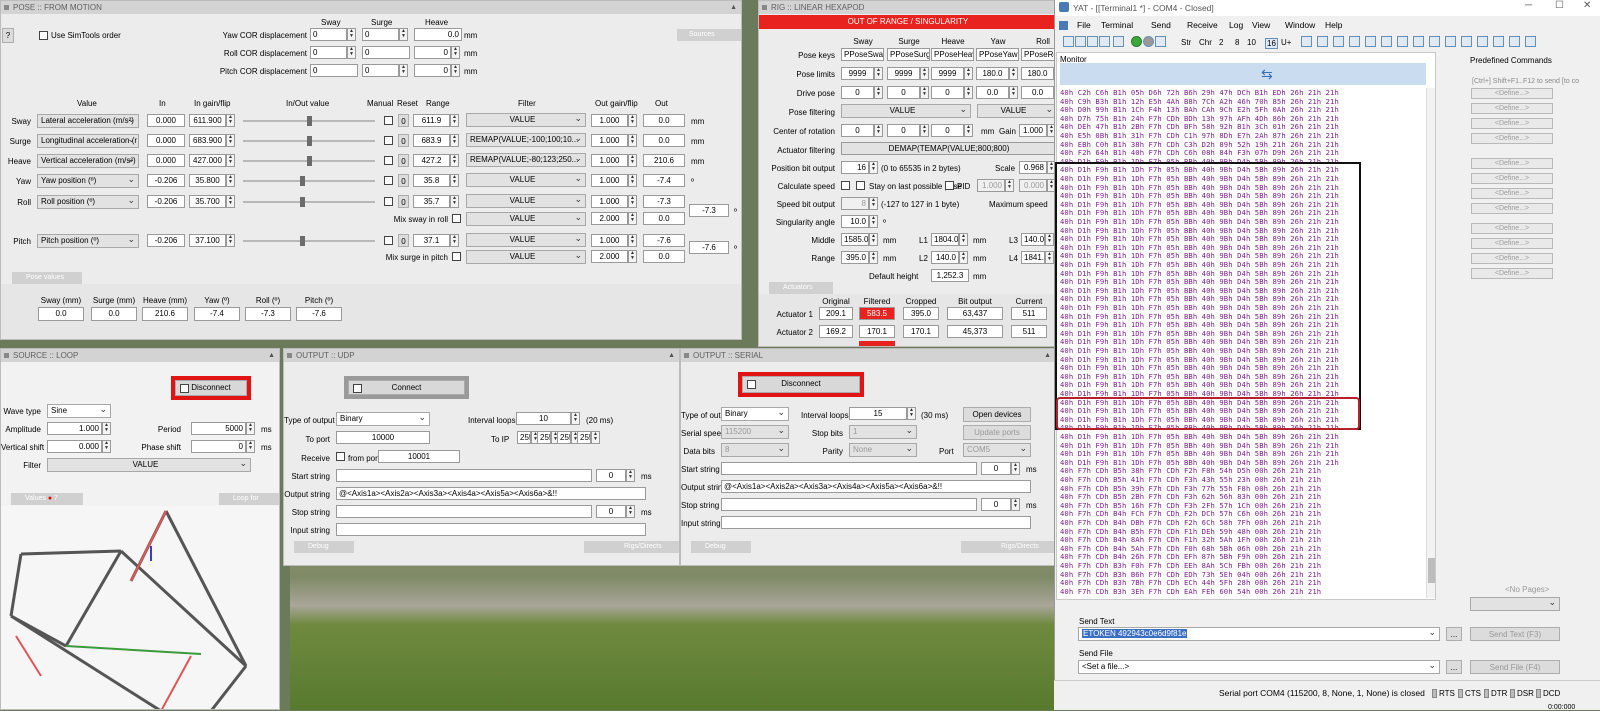  I want to click on radix-str: Str, so click(1186, 42).